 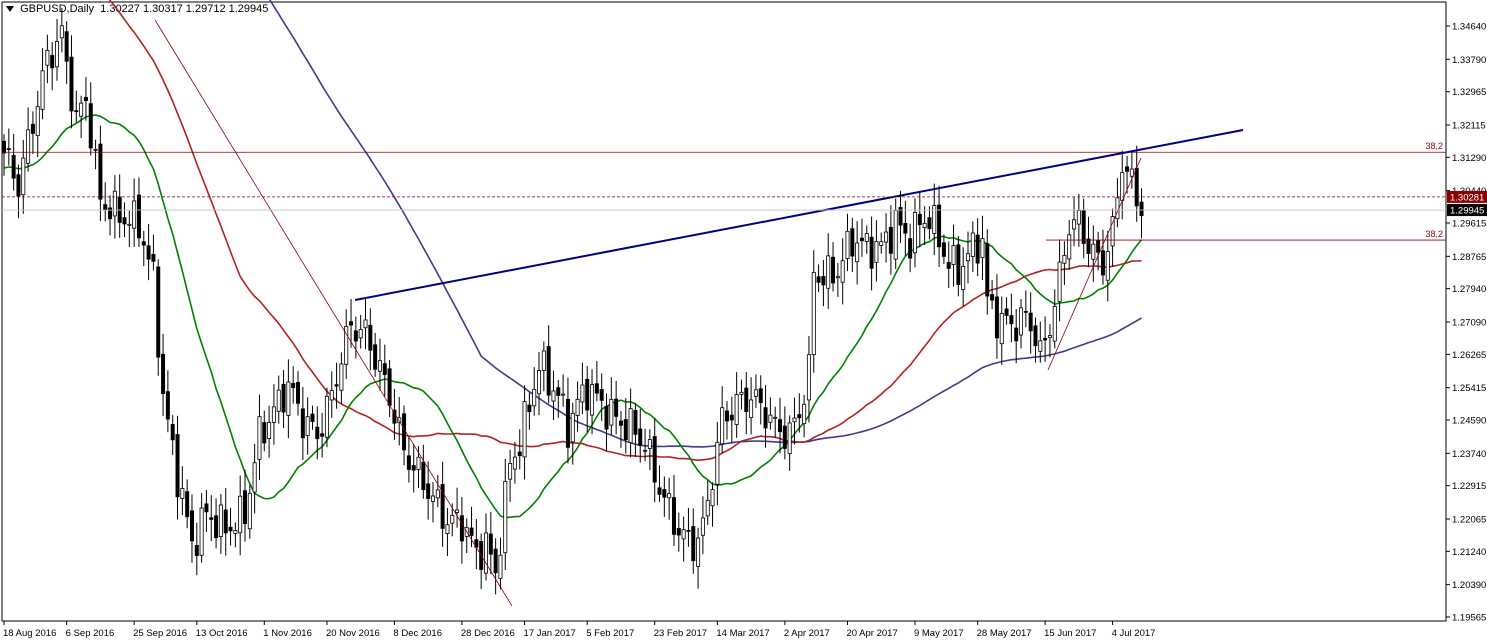 I want to click on y-tick-label: 1.32965, so click(x=1469, y=92).